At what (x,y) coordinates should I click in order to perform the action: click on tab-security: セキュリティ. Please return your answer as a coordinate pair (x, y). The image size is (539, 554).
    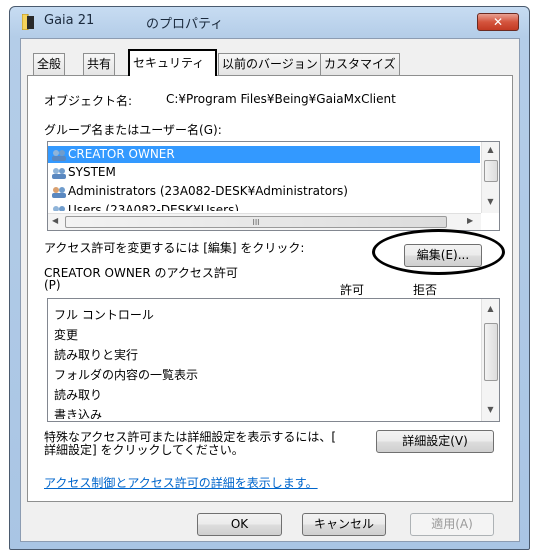
    Looking at the image, I should click on (172, 62).